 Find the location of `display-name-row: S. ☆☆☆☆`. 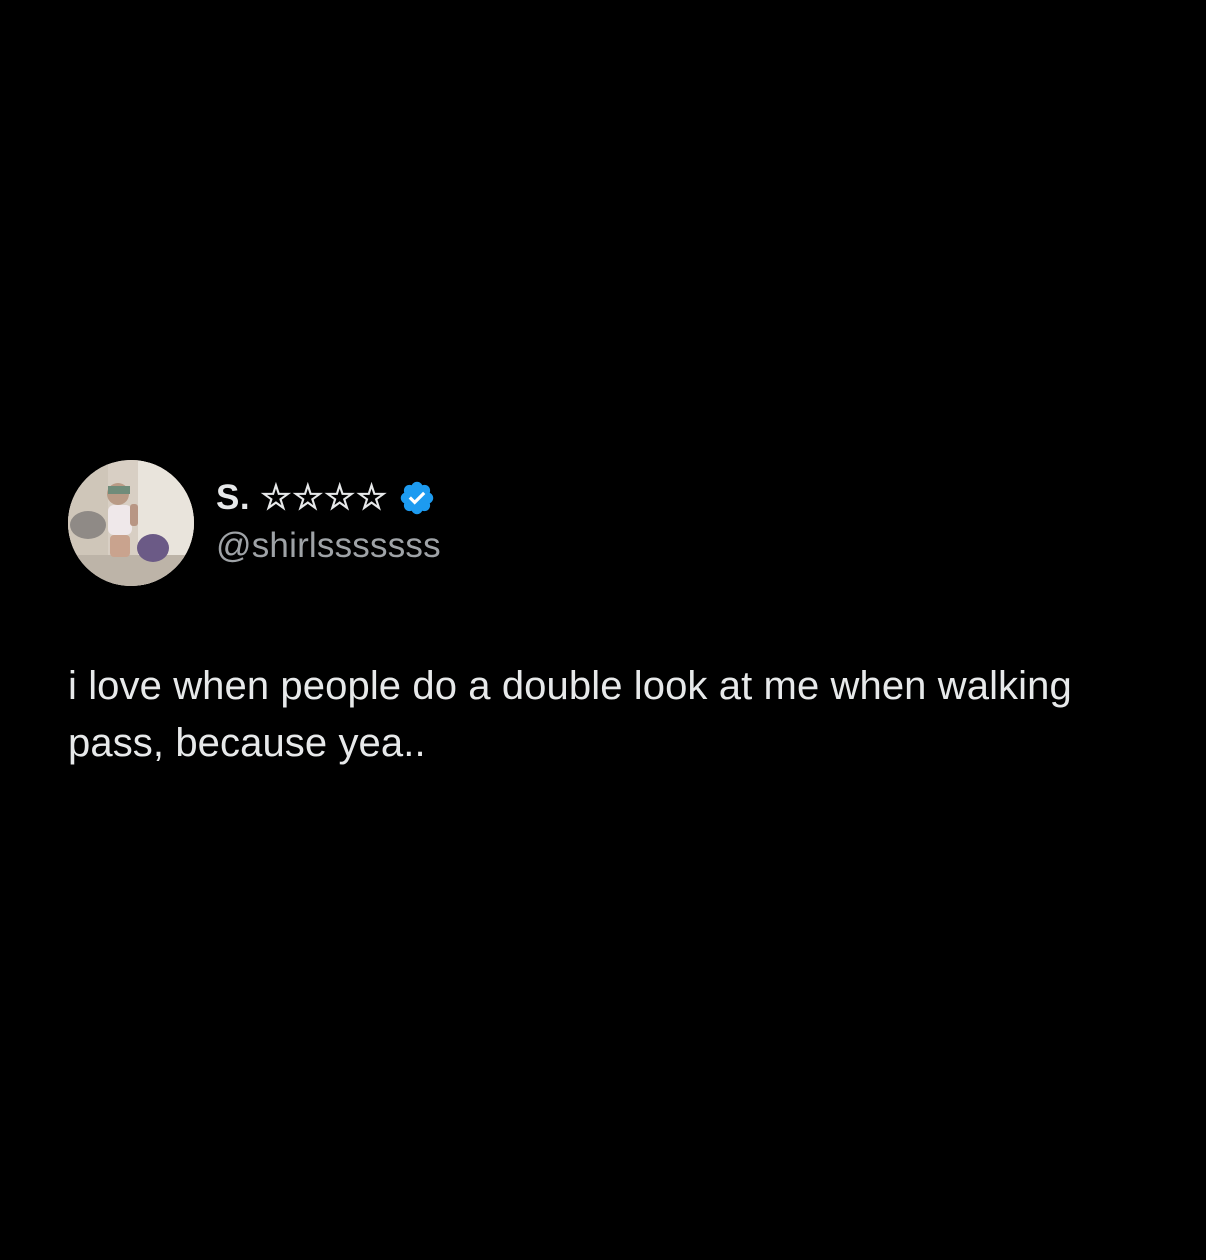

display-name-row: S. ☆☆☆☆ is located at coordinates (328, 498).